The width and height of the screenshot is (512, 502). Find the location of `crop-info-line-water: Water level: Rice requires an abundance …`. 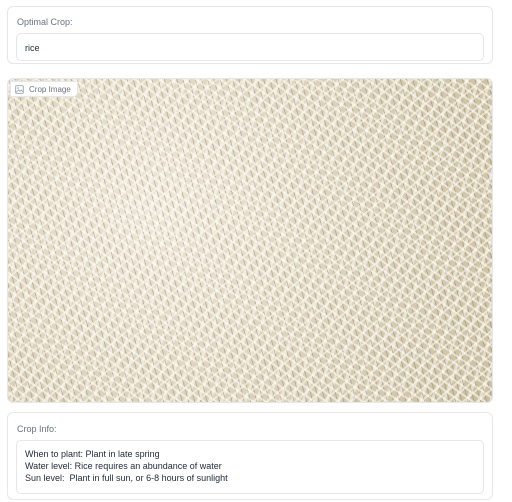

crop-info-line-water: Water level: Rice requires an abundance … is located at coordinates (123, 466).